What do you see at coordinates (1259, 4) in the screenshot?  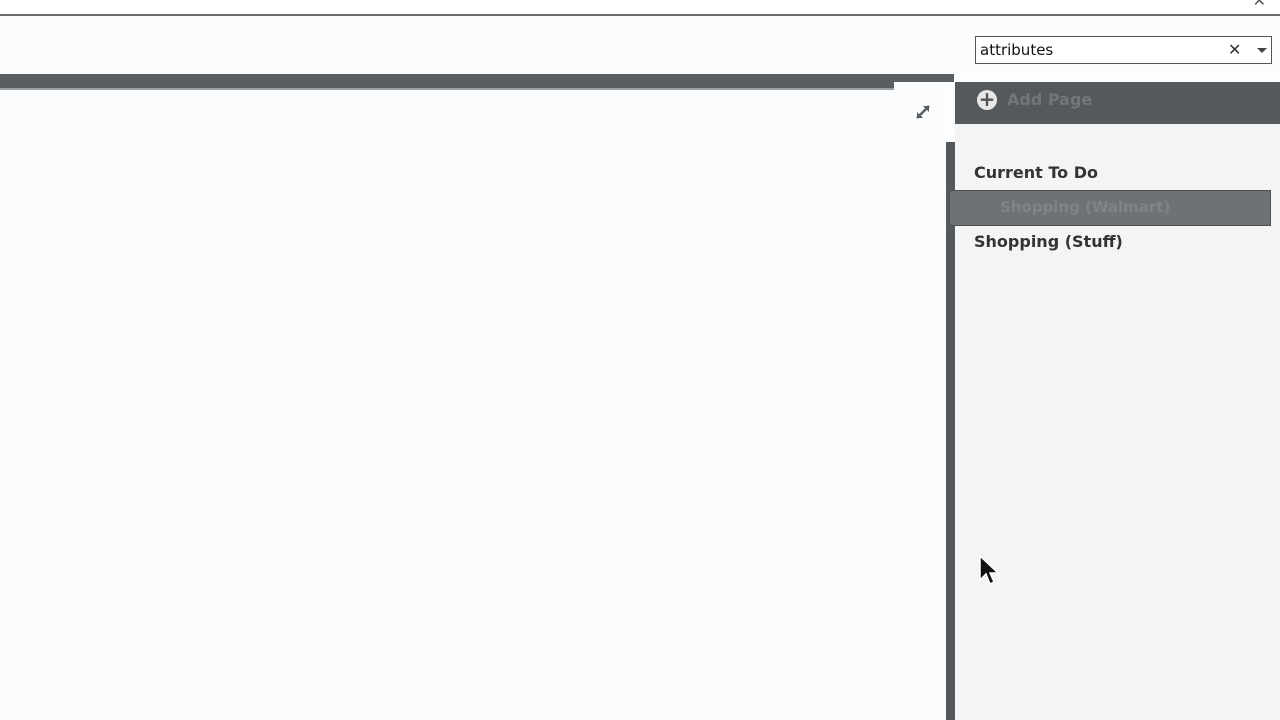 I see `close-icon: ✕` at bounding box center [1259, 4].